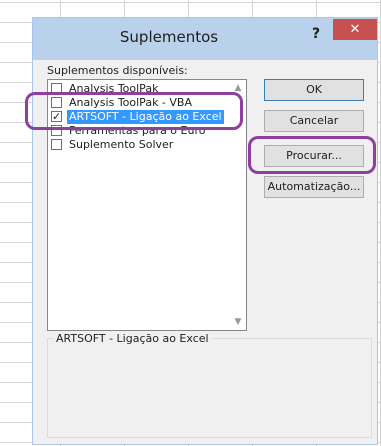  What do you see at coordinates (169, 37) in the screenshot?
I see `dialog-title: Suplementos` at bounding box center [169, 37].